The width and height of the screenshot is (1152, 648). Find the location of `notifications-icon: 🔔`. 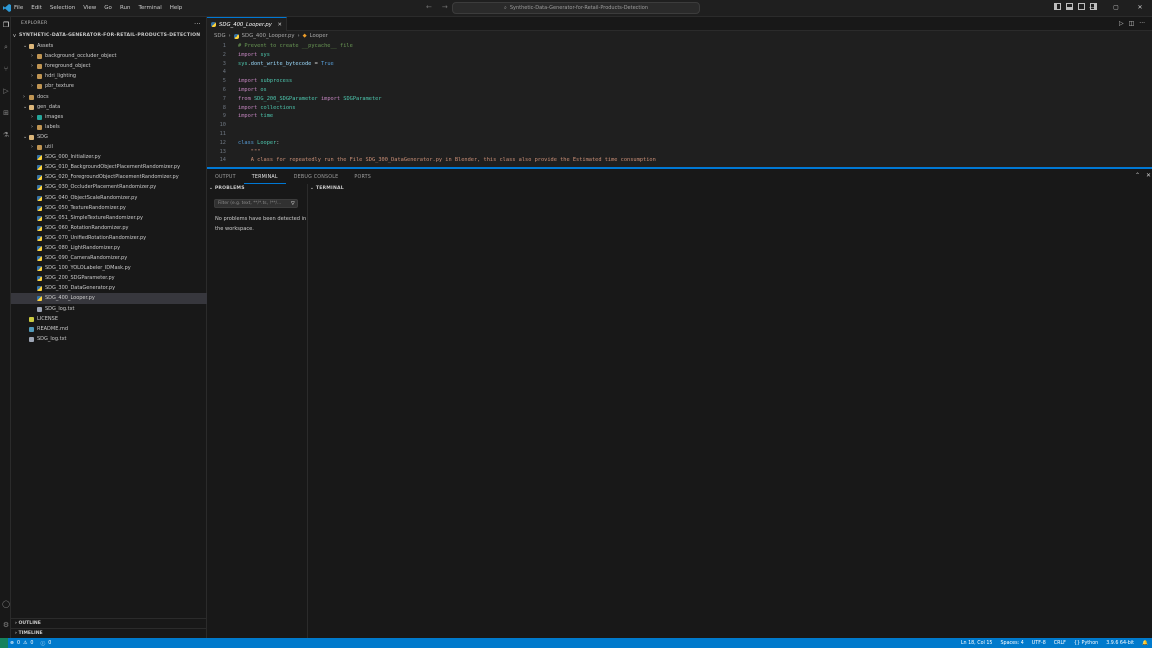

notifications-icon: 🔔 is located at coordinates (1145, 643).